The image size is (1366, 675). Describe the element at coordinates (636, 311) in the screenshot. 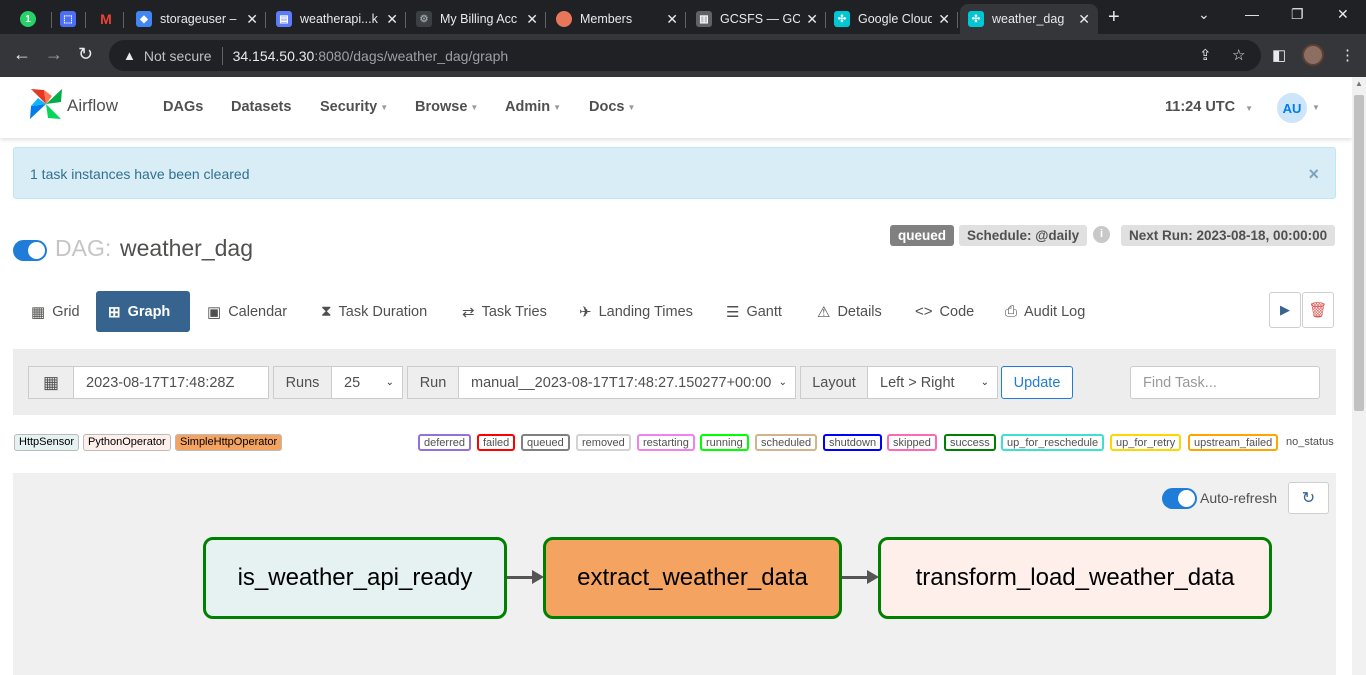

I see `tab-landing-times: ✈ Landing Times` at that location.